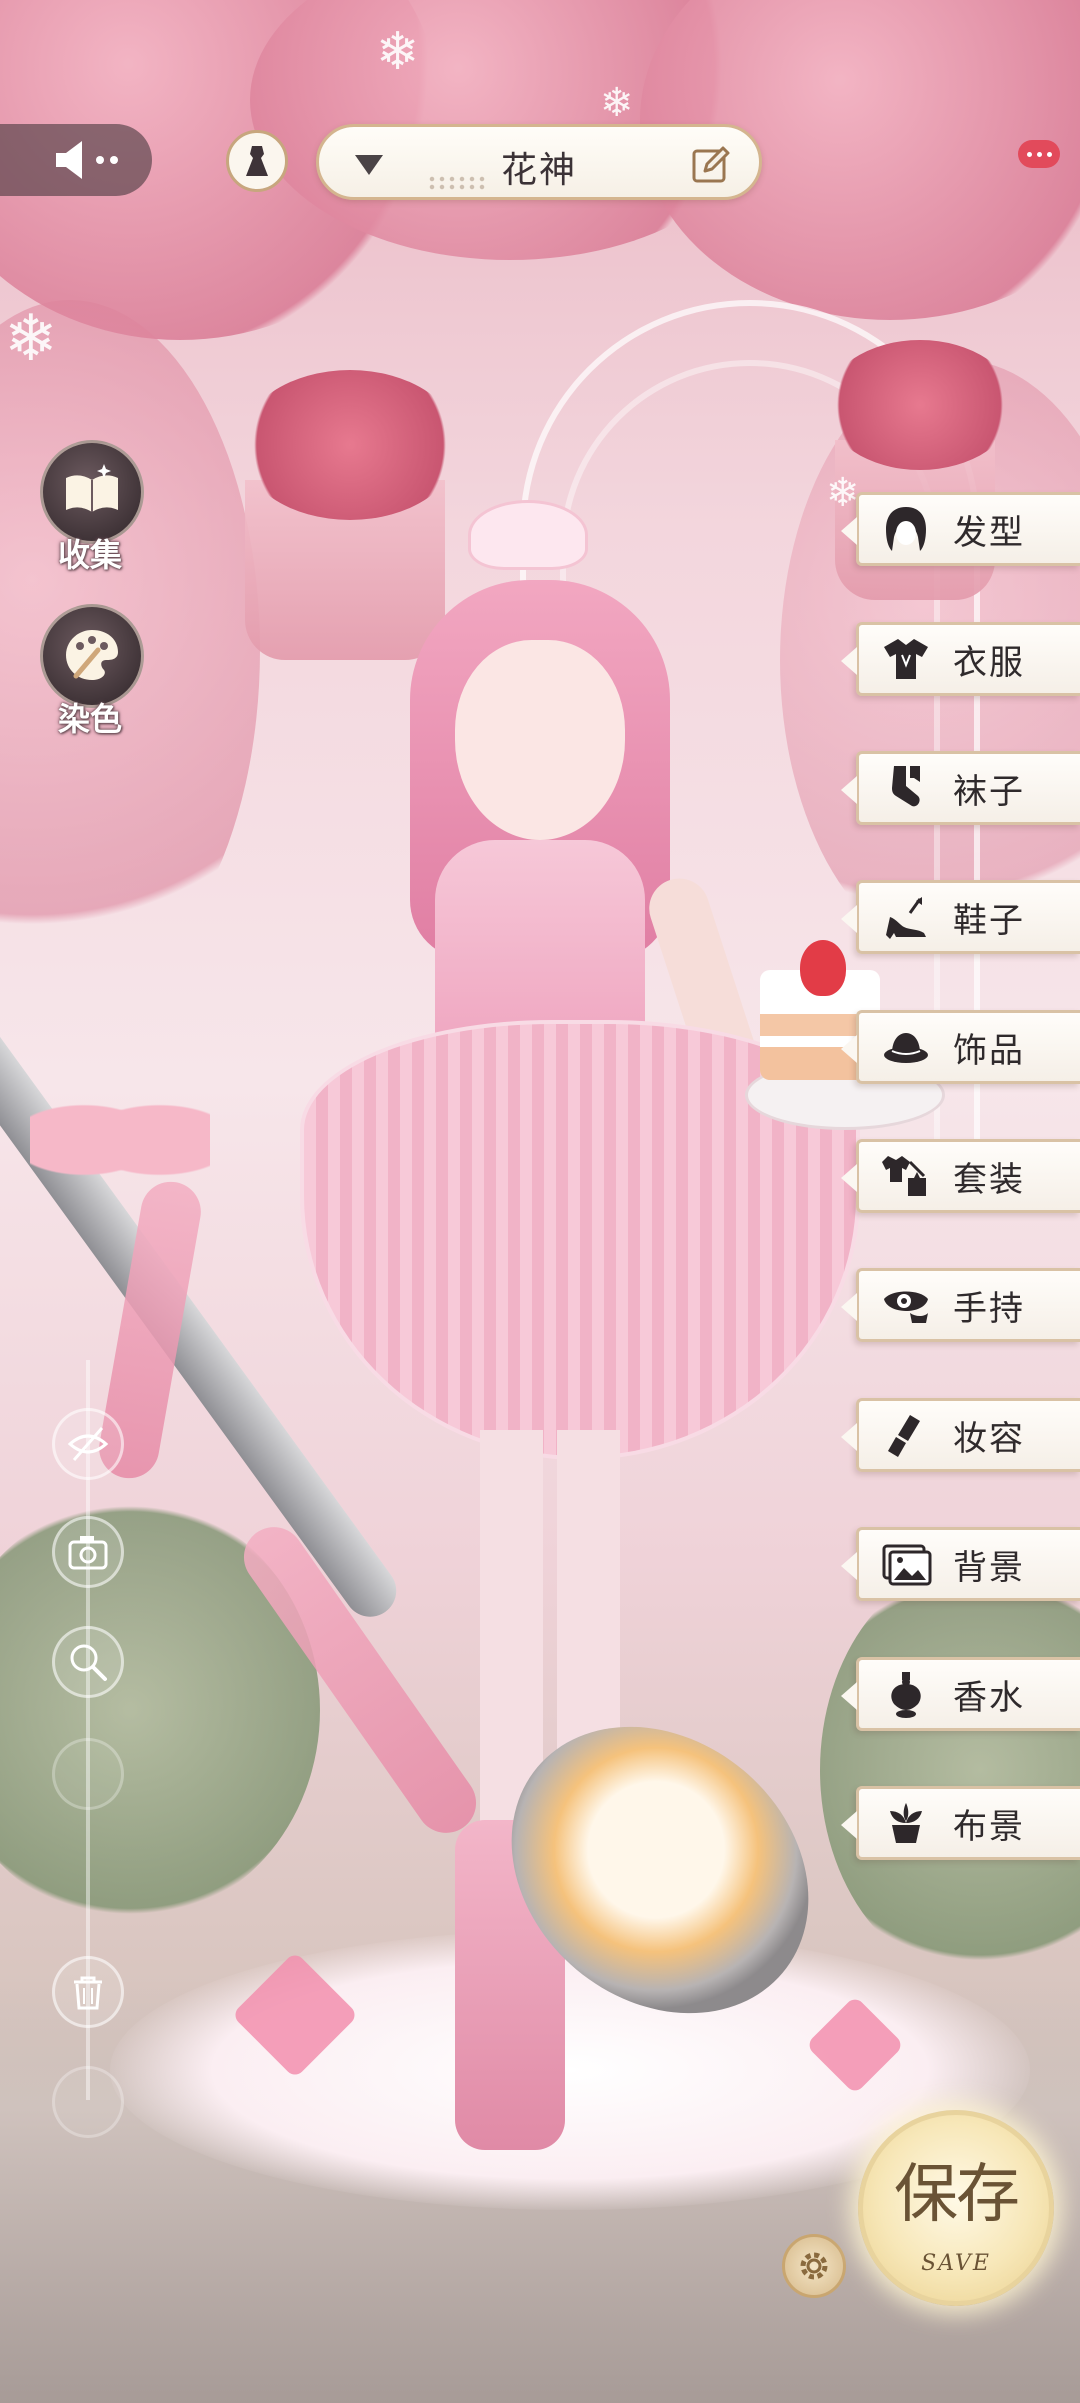  Describe the element at coordinates (906, 1694) in the screenshot. I see `perfume-icon` at that location.